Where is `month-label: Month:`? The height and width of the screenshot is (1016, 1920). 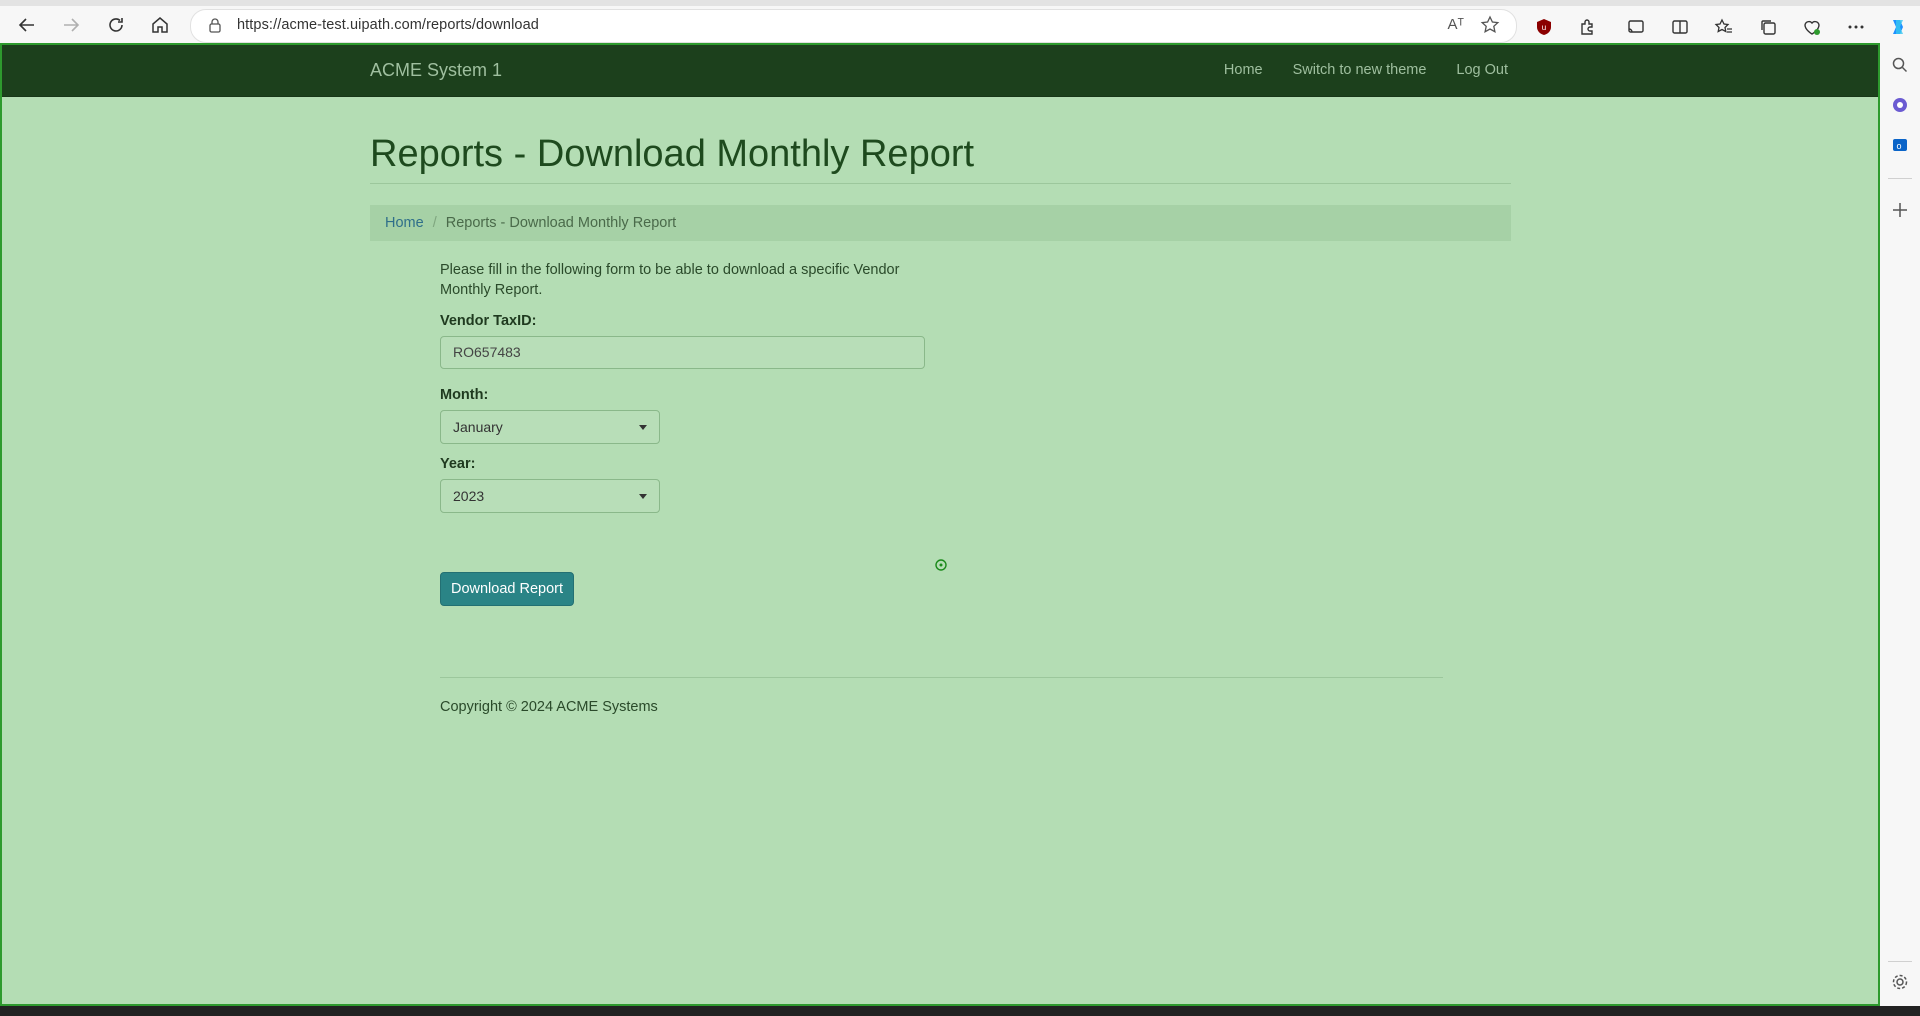
month-label: Month: is located at coordinates (464, 395).